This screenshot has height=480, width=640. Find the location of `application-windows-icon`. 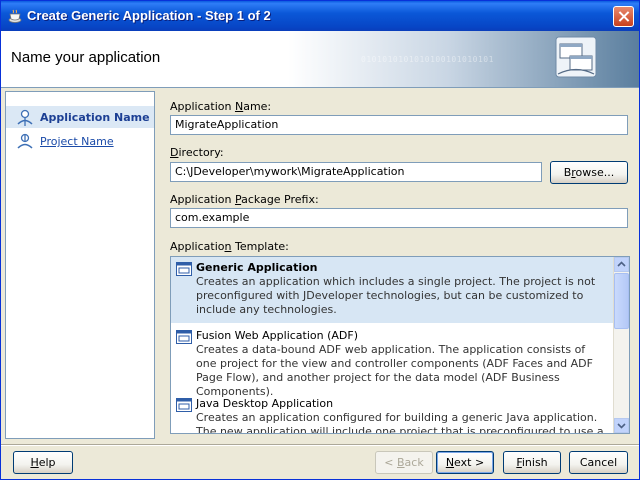

application-windows-icon is located at coordinates (576, 57).